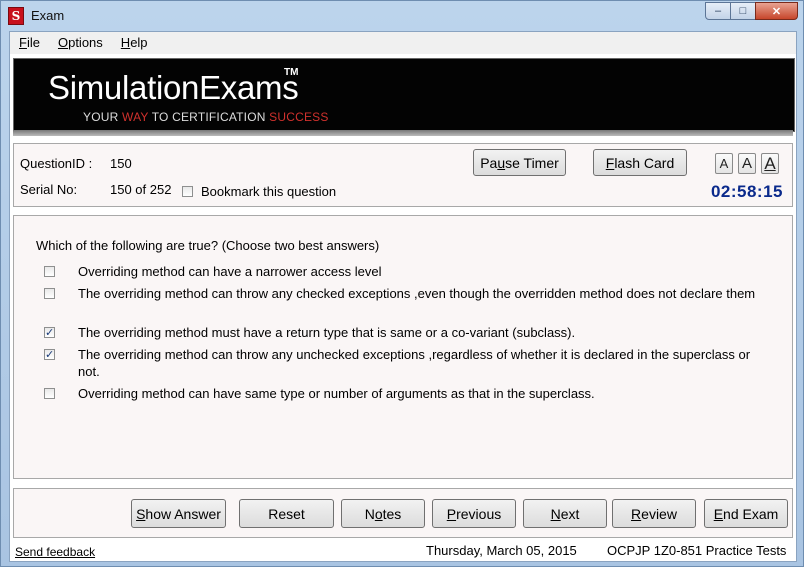 The width and height of the screenshot is (804, 567). What do you see at coordinates (16, 16) in the screenshot?
I see `app-logo-icon: S` at bounding box center [16, 16].